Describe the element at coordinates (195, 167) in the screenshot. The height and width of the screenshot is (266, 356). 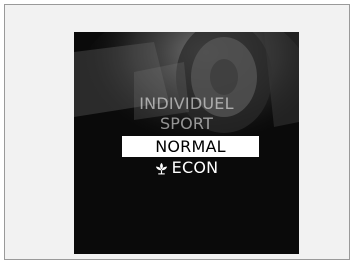
I see `mode-econ-label: ECON` at that location.